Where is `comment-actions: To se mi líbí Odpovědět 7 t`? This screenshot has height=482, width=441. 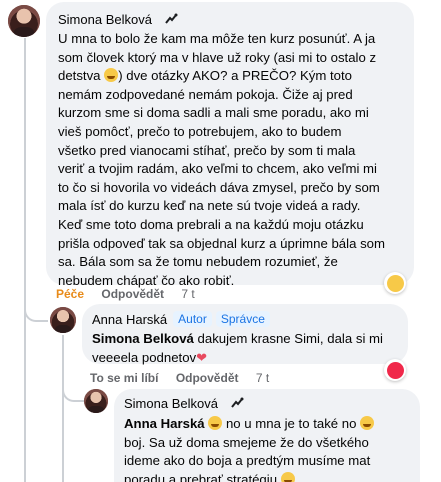 comment-actions: To se mi líbí Odpovědět 7 t is located at coordinates (186, 378).